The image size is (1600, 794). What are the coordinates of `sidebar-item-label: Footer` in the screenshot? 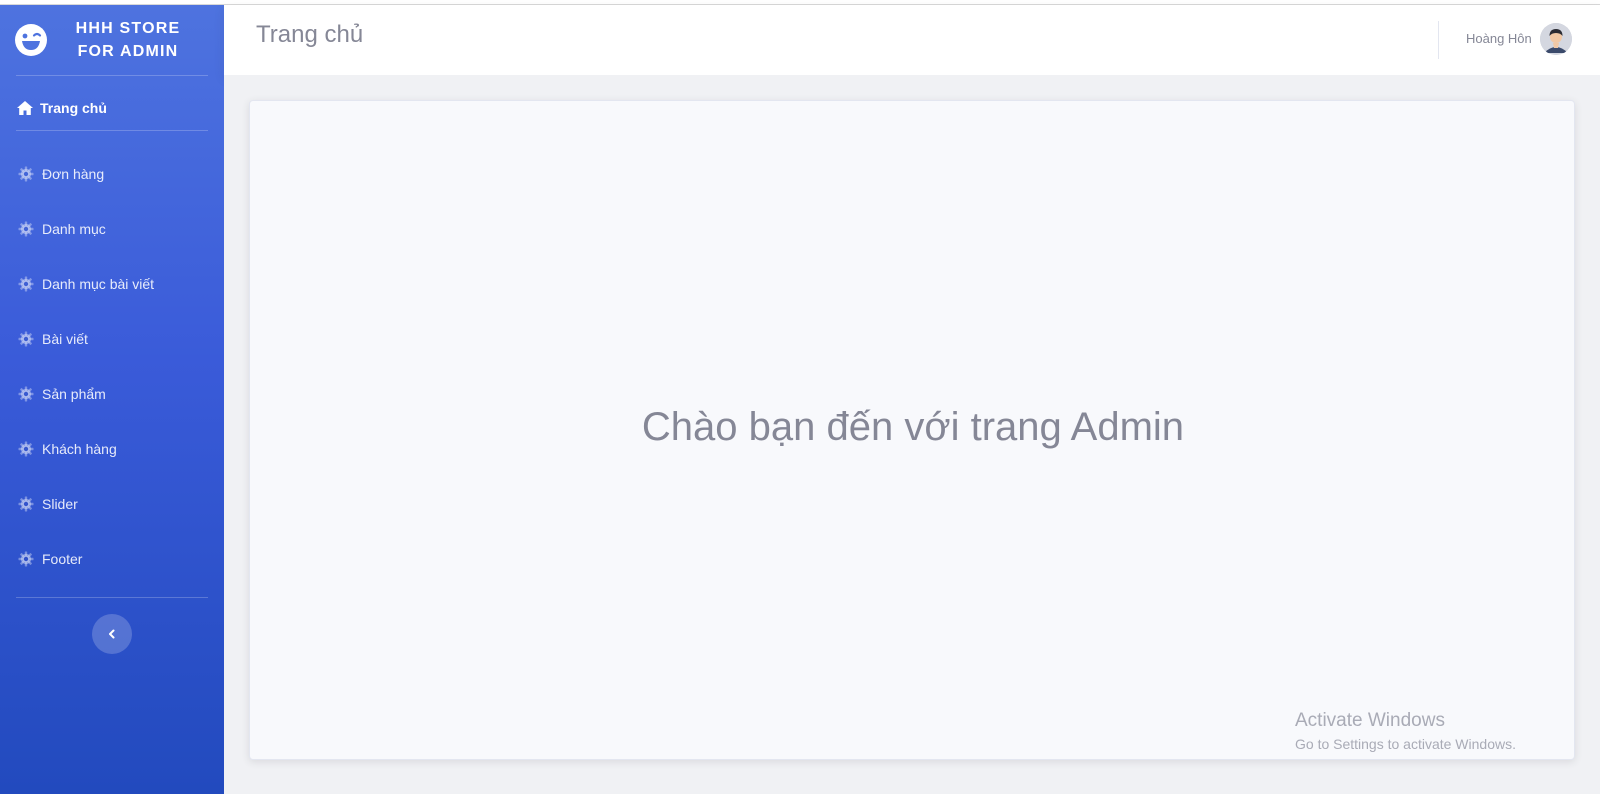 It's located at (62, 559).